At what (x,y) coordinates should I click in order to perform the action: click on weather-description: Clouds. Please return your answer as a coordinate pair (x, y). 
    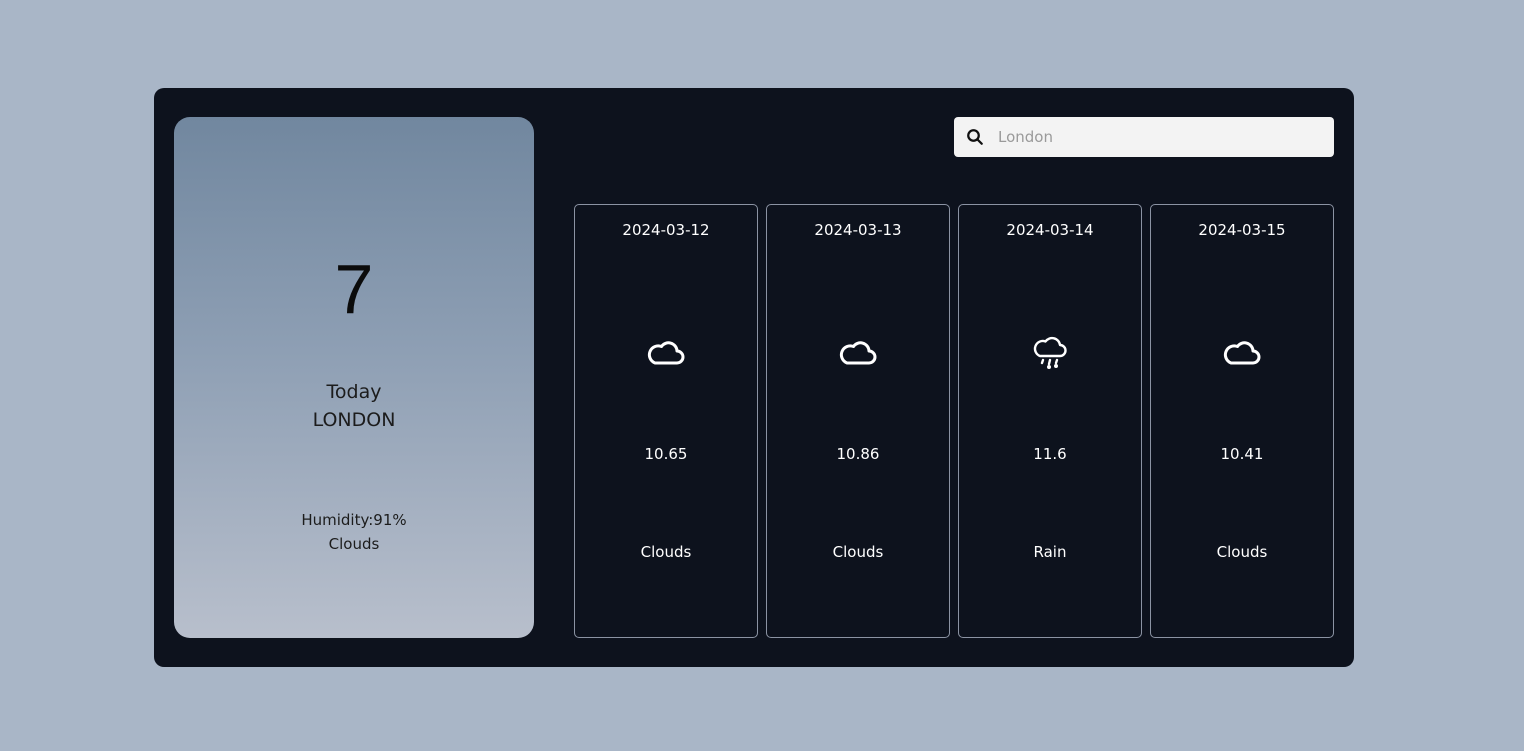
    Looking at the image, I should click on (354, 544).